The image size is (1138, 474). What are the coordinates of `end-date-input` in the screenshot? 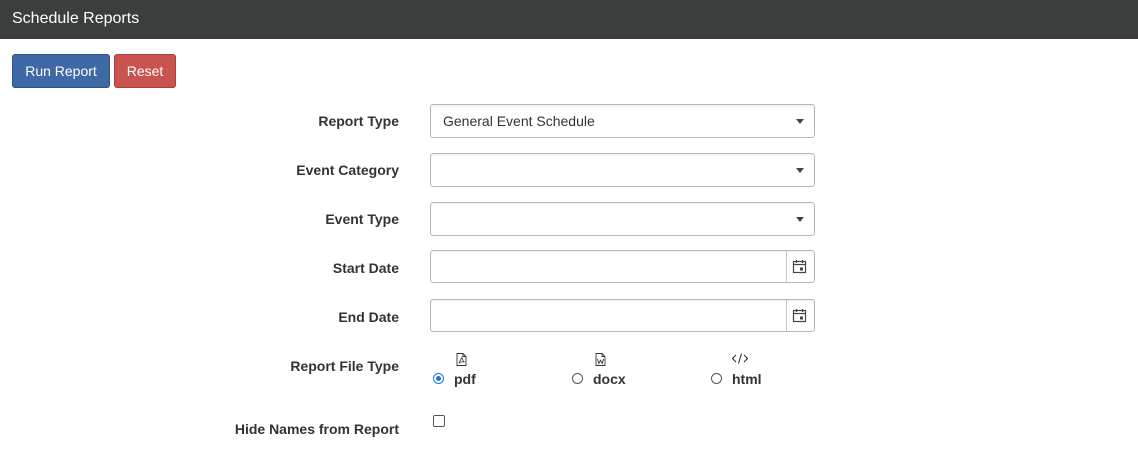 It's located at (609, 315).